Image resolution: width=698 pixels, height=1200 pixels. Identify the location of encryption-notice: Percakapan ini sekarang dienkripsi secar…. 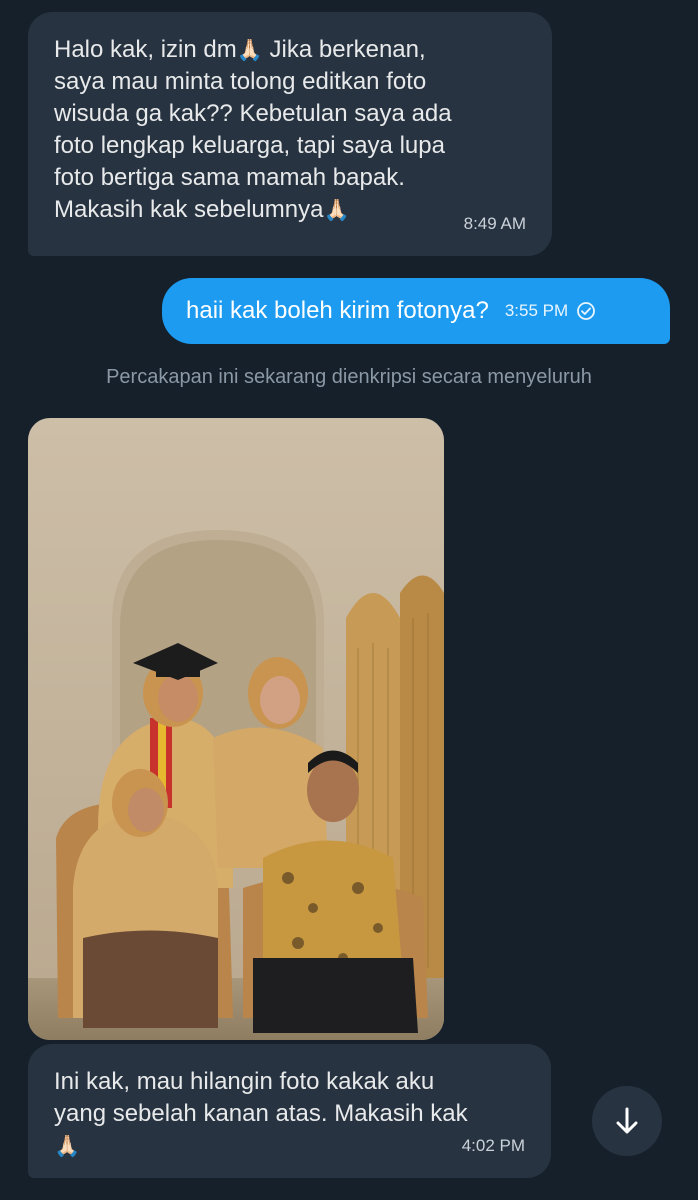
(349, 377).